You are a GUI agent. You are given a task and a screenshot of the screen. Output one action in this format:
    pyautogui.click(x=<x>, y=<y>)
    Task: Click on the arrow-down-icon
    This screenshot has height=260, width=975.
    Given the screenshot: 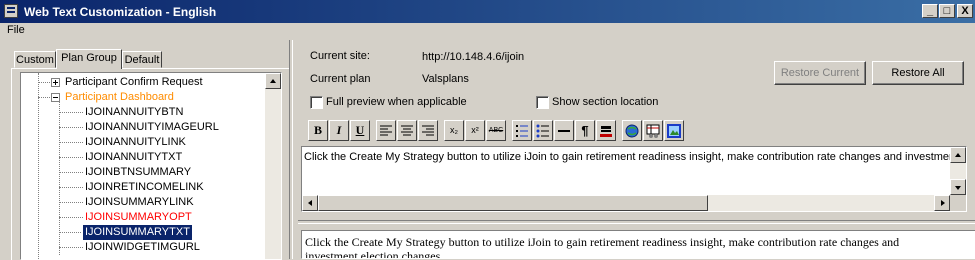 What is the action you would take?
    pyautogui.click(x=958, y=188)
    